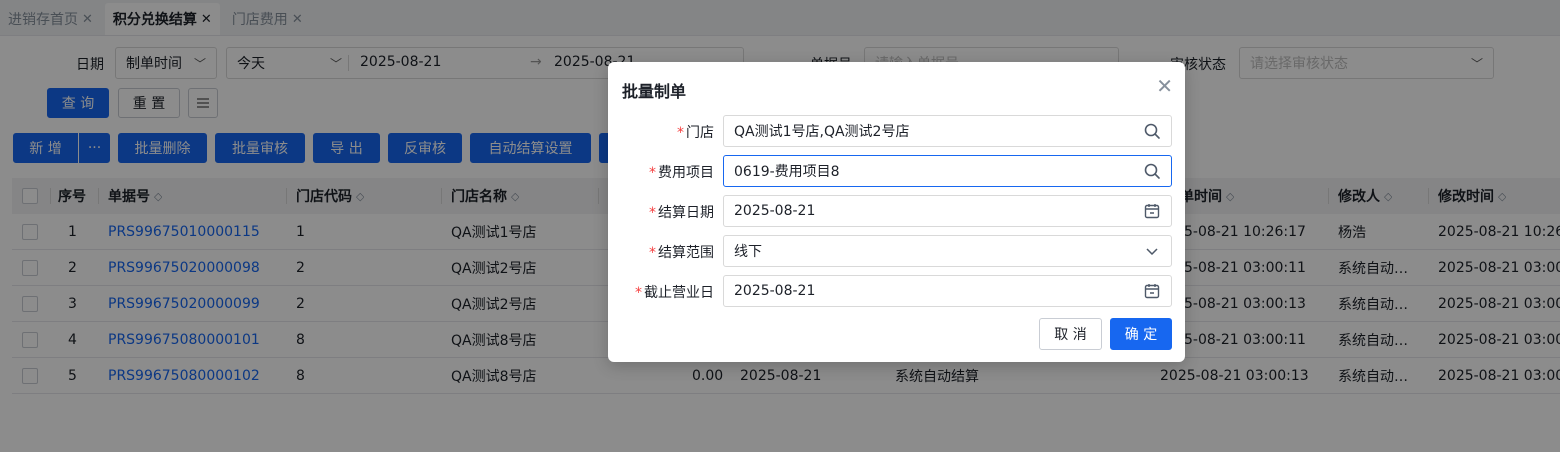 This screenshot has height=452, width=1560. Describe the element at coordinates (1152, 252) in the screenshot. I see `chevron-down-icon` at that location.